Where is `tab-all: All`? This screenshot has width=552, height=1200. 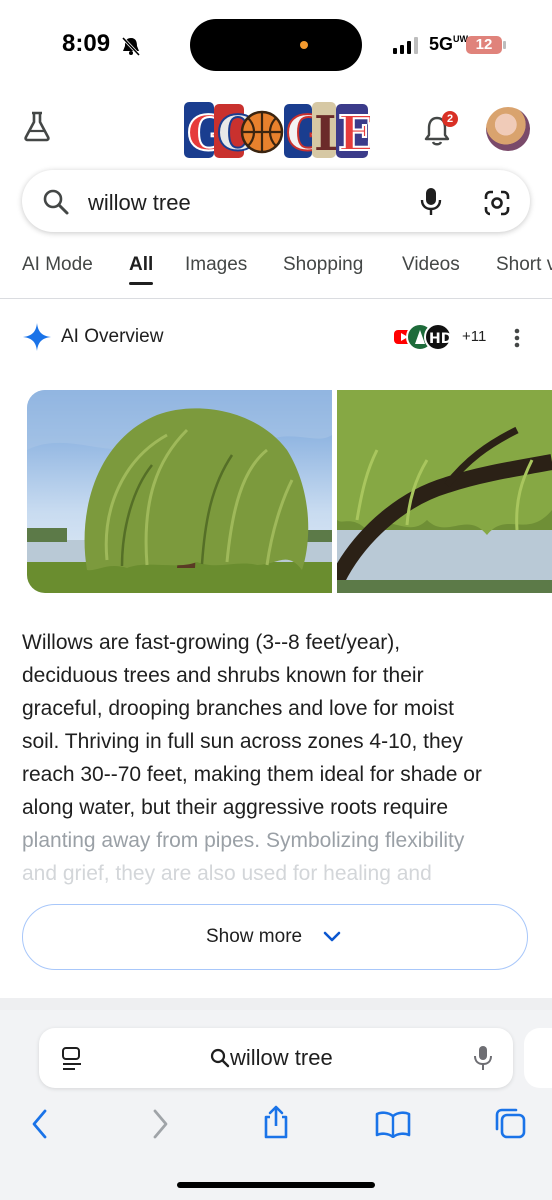 tab-all: All is located at coordinates (141, 265).